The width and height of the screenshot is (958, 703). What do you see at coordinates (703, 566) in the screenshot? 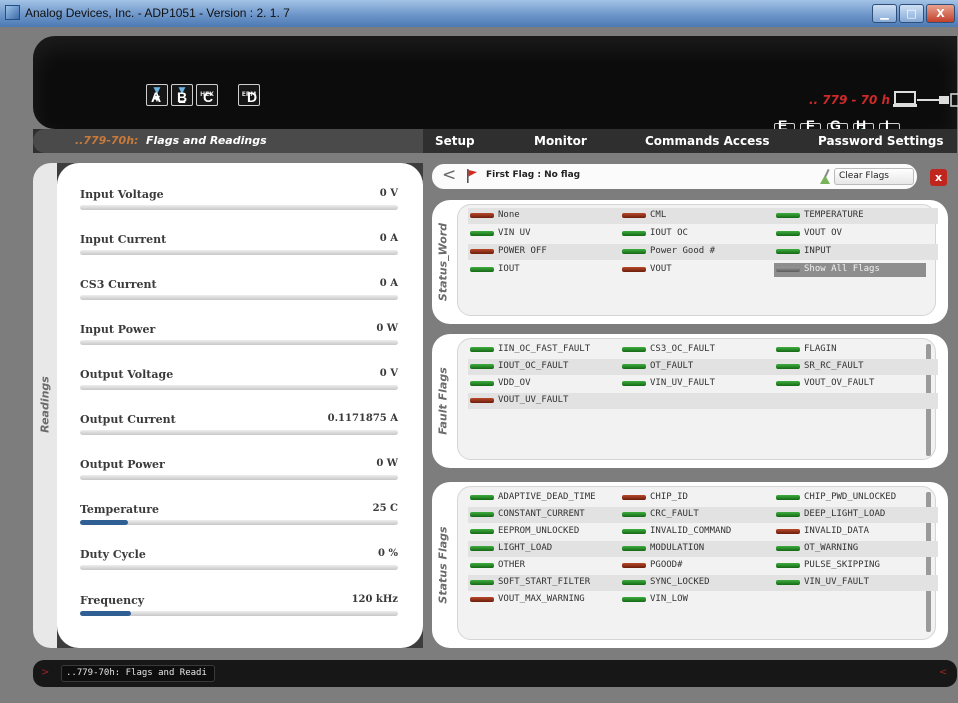
I see `flag-row: OTHER PGOOD# PULSE_SKIPPING` at bounding box center [703, 566].